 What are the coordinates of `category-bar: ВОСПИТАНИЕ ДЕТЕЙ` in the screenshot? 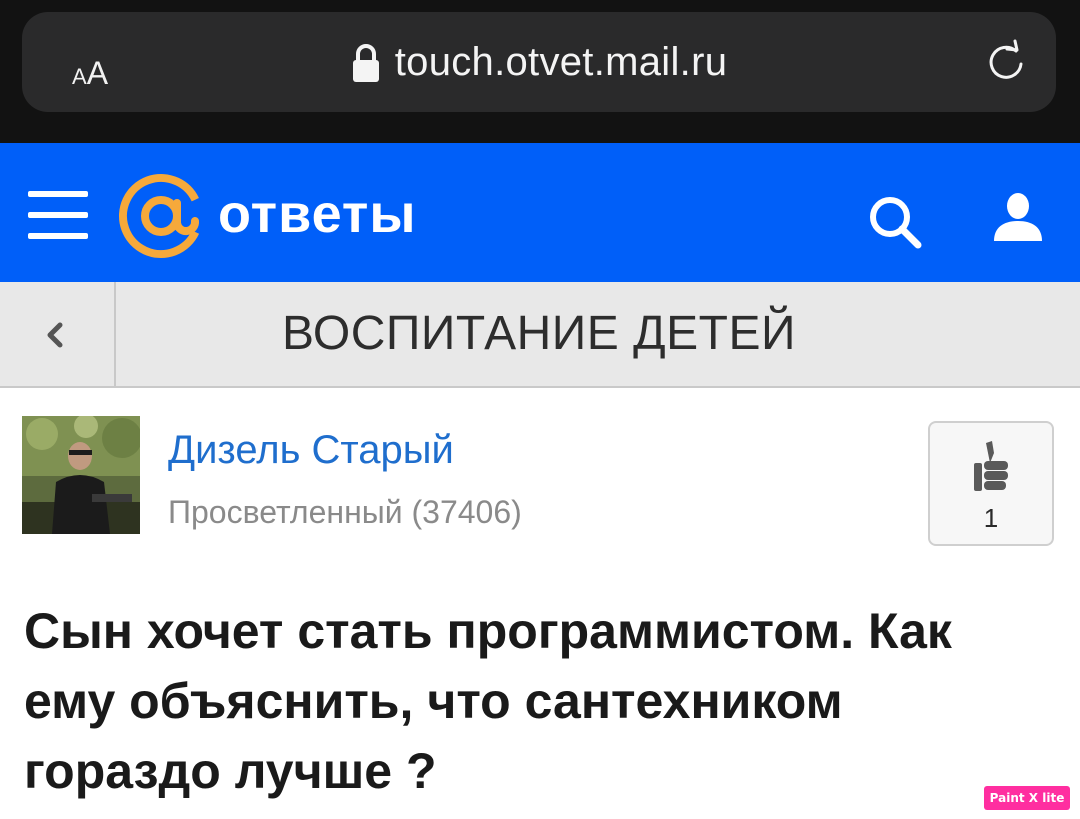 It's located at (540, 335).